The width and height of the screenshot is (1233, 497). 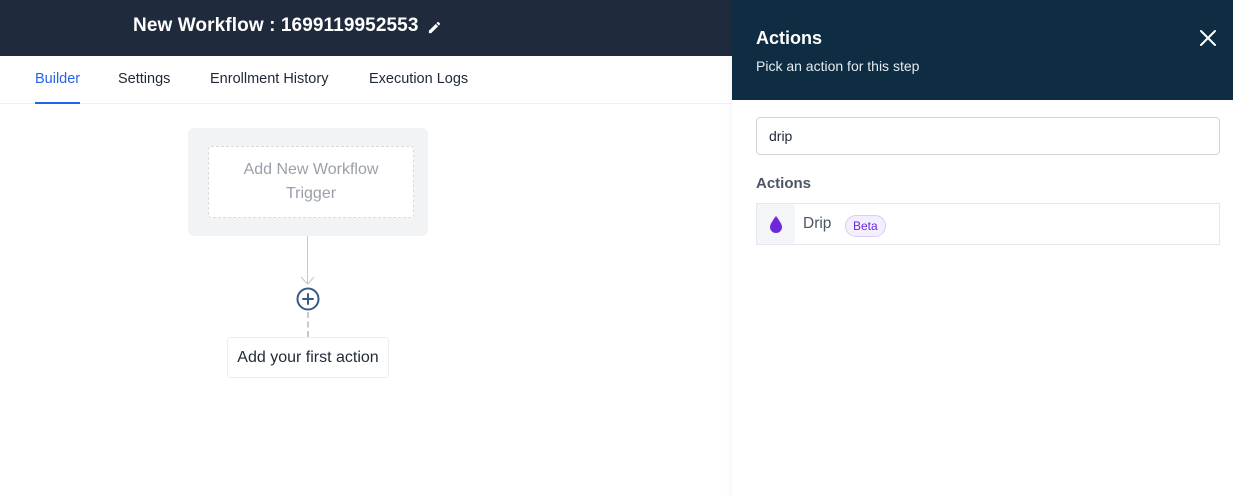 I want to click on plus-circle-icon, so click(x=308, y=299).